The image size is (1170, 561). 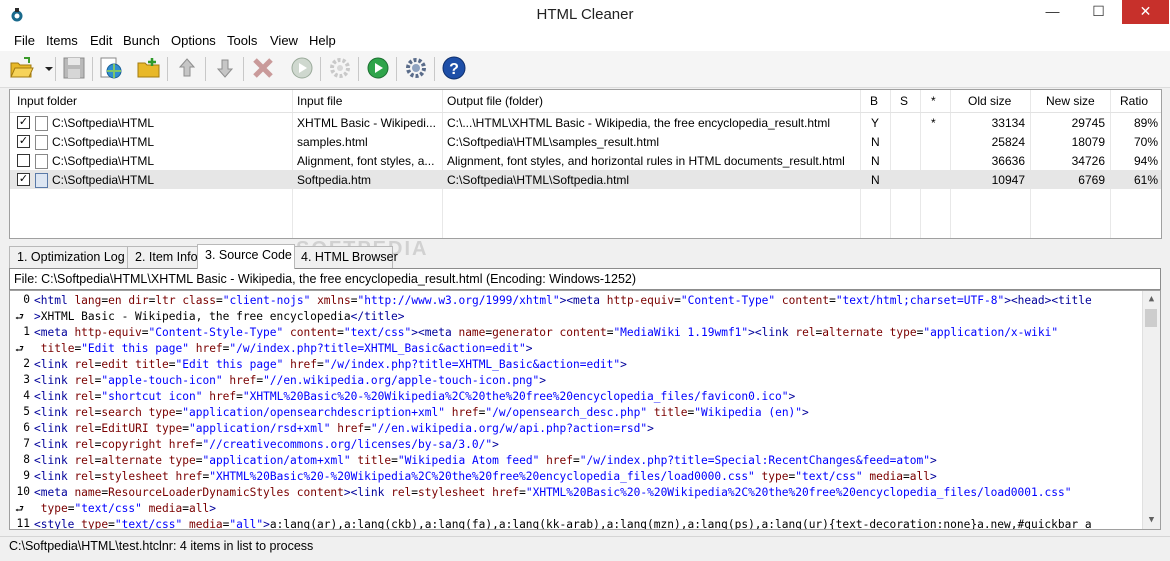 What do you see at coordinates (319, 101) in the screenshot?
I see `column-header-input-file: Input file` at bounding box center [319, 101].